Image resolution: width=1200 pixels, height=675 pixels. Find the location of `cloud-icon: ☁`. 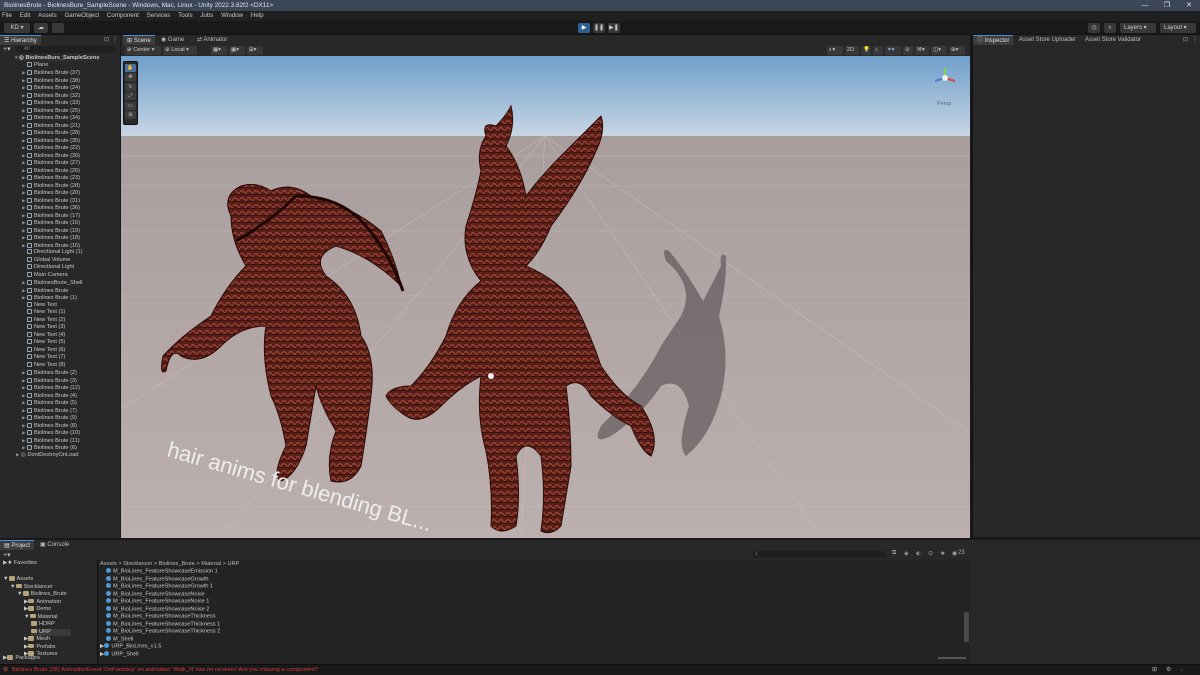

cloud-icon: ☁ is located at coordinates (41, 28).